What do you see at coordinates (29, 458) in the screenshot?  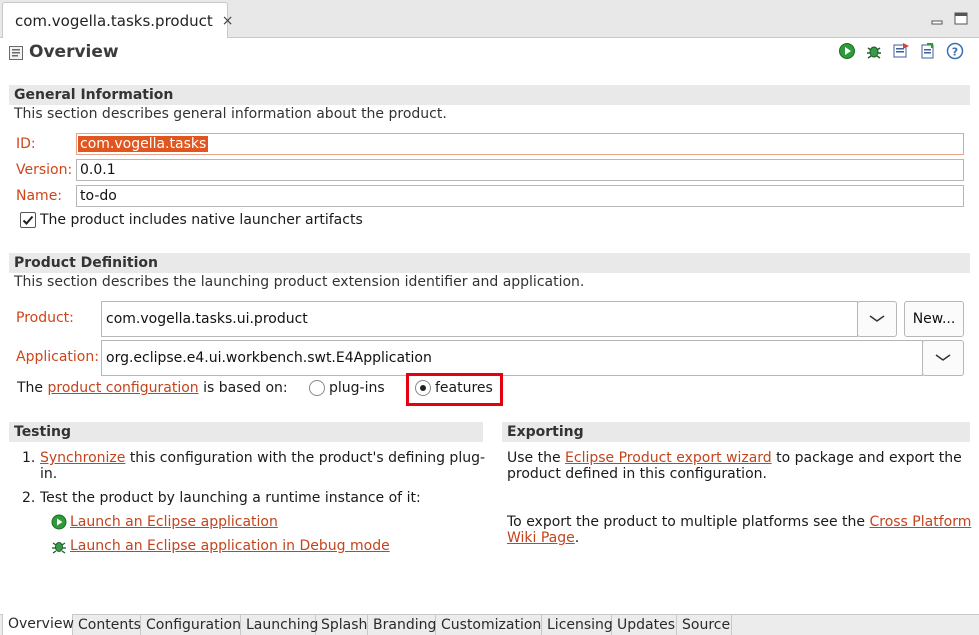 I see `testing-step1-number: 1.` at bounding box center [29, 458].